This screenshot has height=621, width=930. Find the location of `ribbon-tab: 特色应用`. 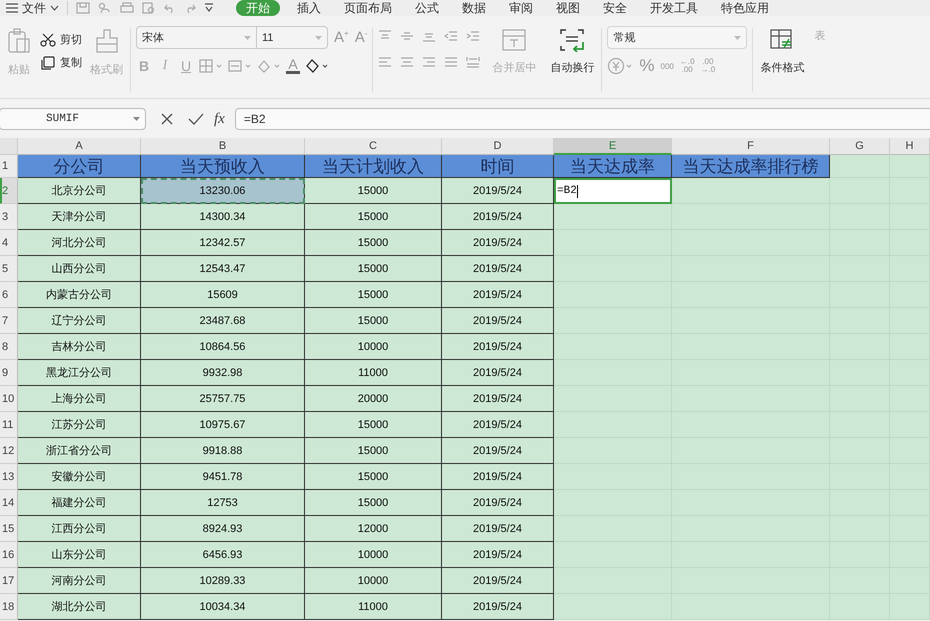

ribbon-tab: 特色应用 is located at coordinates (745, 8).